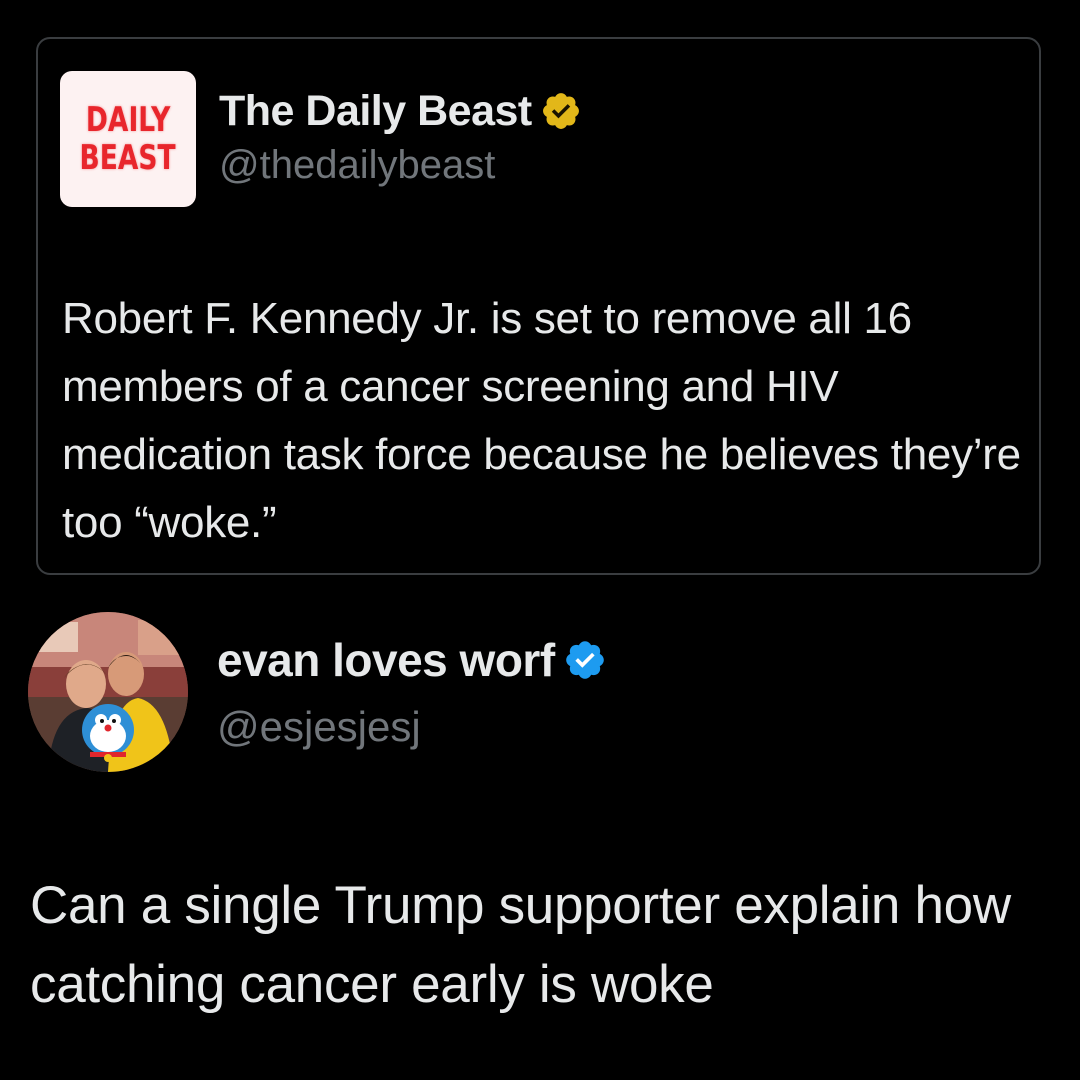 The height and width of the screenshot is (1080, 1080). What do you see at coordinates (128, 158) in the screenshot?
I see `logo-text-beast: BEAST` at bounding box center [128, 158].